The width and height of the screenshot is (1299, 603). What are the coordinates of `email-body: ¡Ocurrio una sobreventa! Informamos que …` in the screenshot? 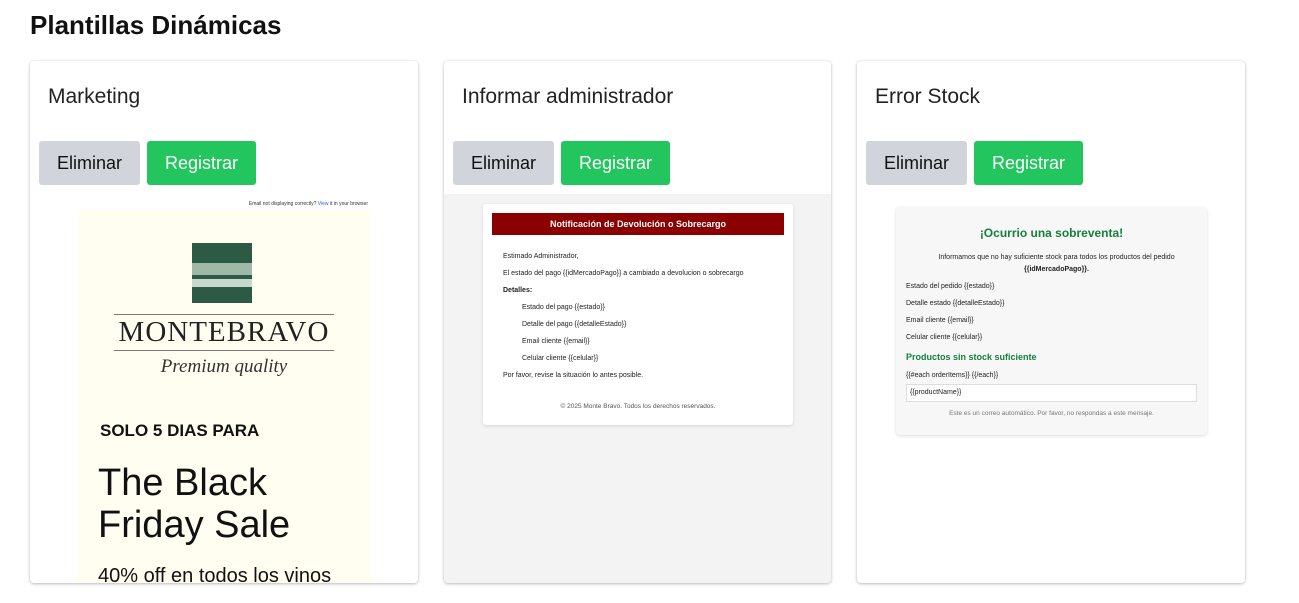 It's located at (1051, 321).